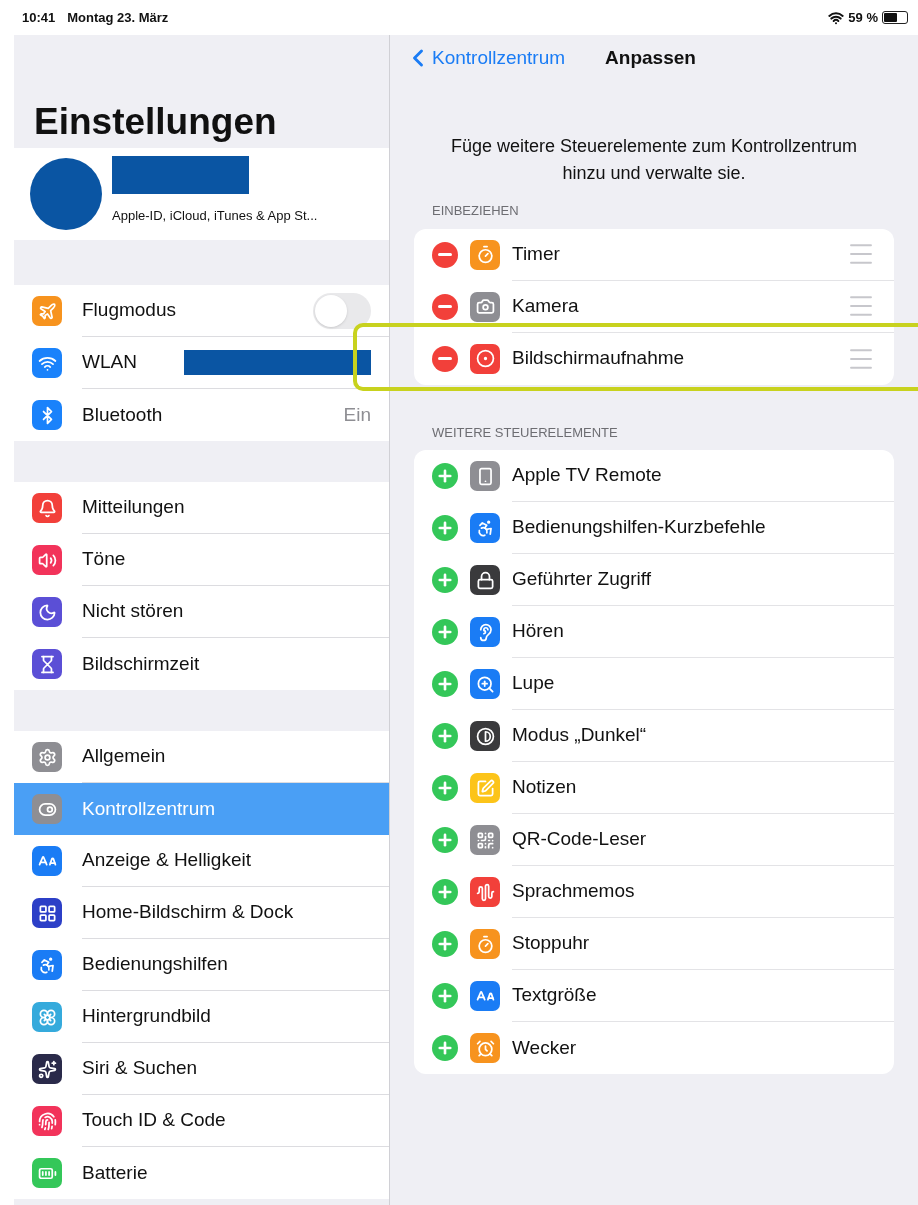 This screenshot has width=918, height=1205. I want to click on control-label: Geführter Zugriff, so click(582, 579).